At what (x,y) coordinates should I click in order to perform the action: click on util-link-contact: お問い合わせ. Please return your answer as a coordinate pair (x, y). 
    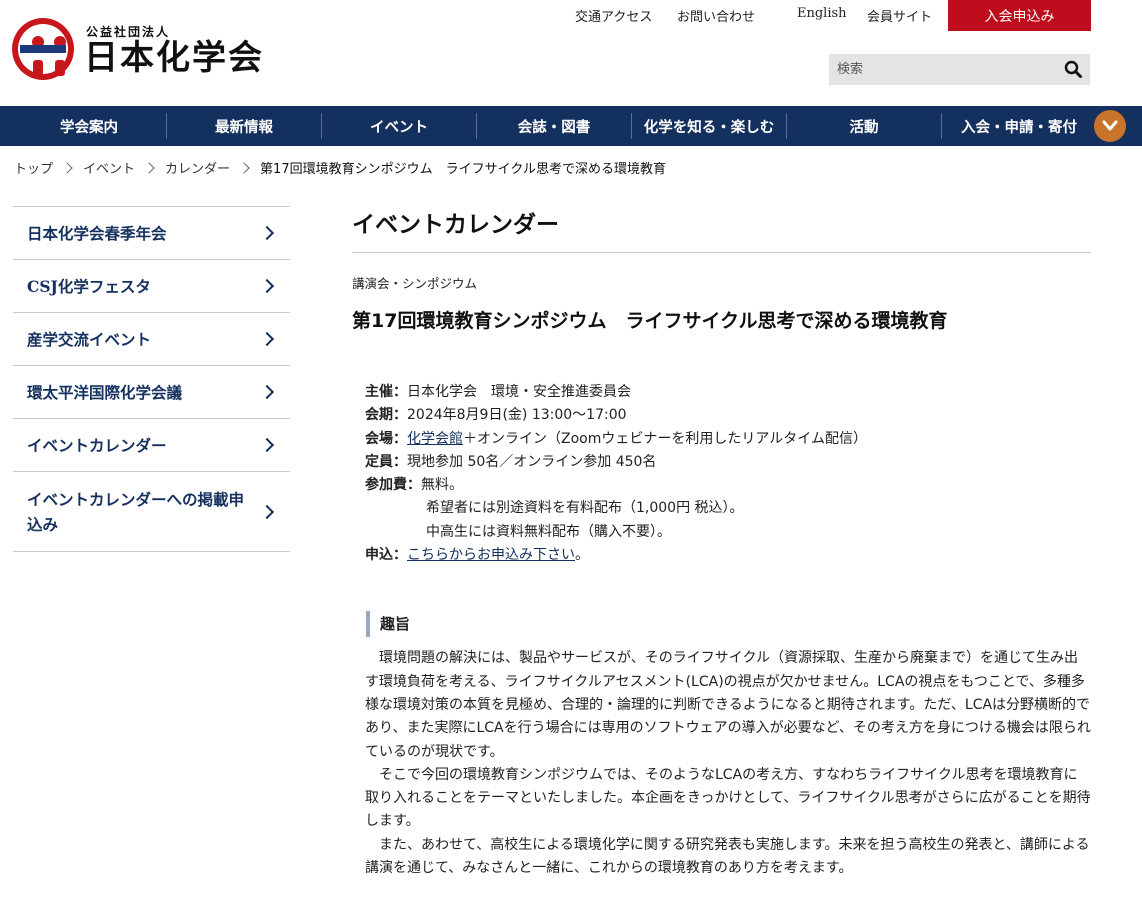
    Looking at the image, I should click on (716, 15).